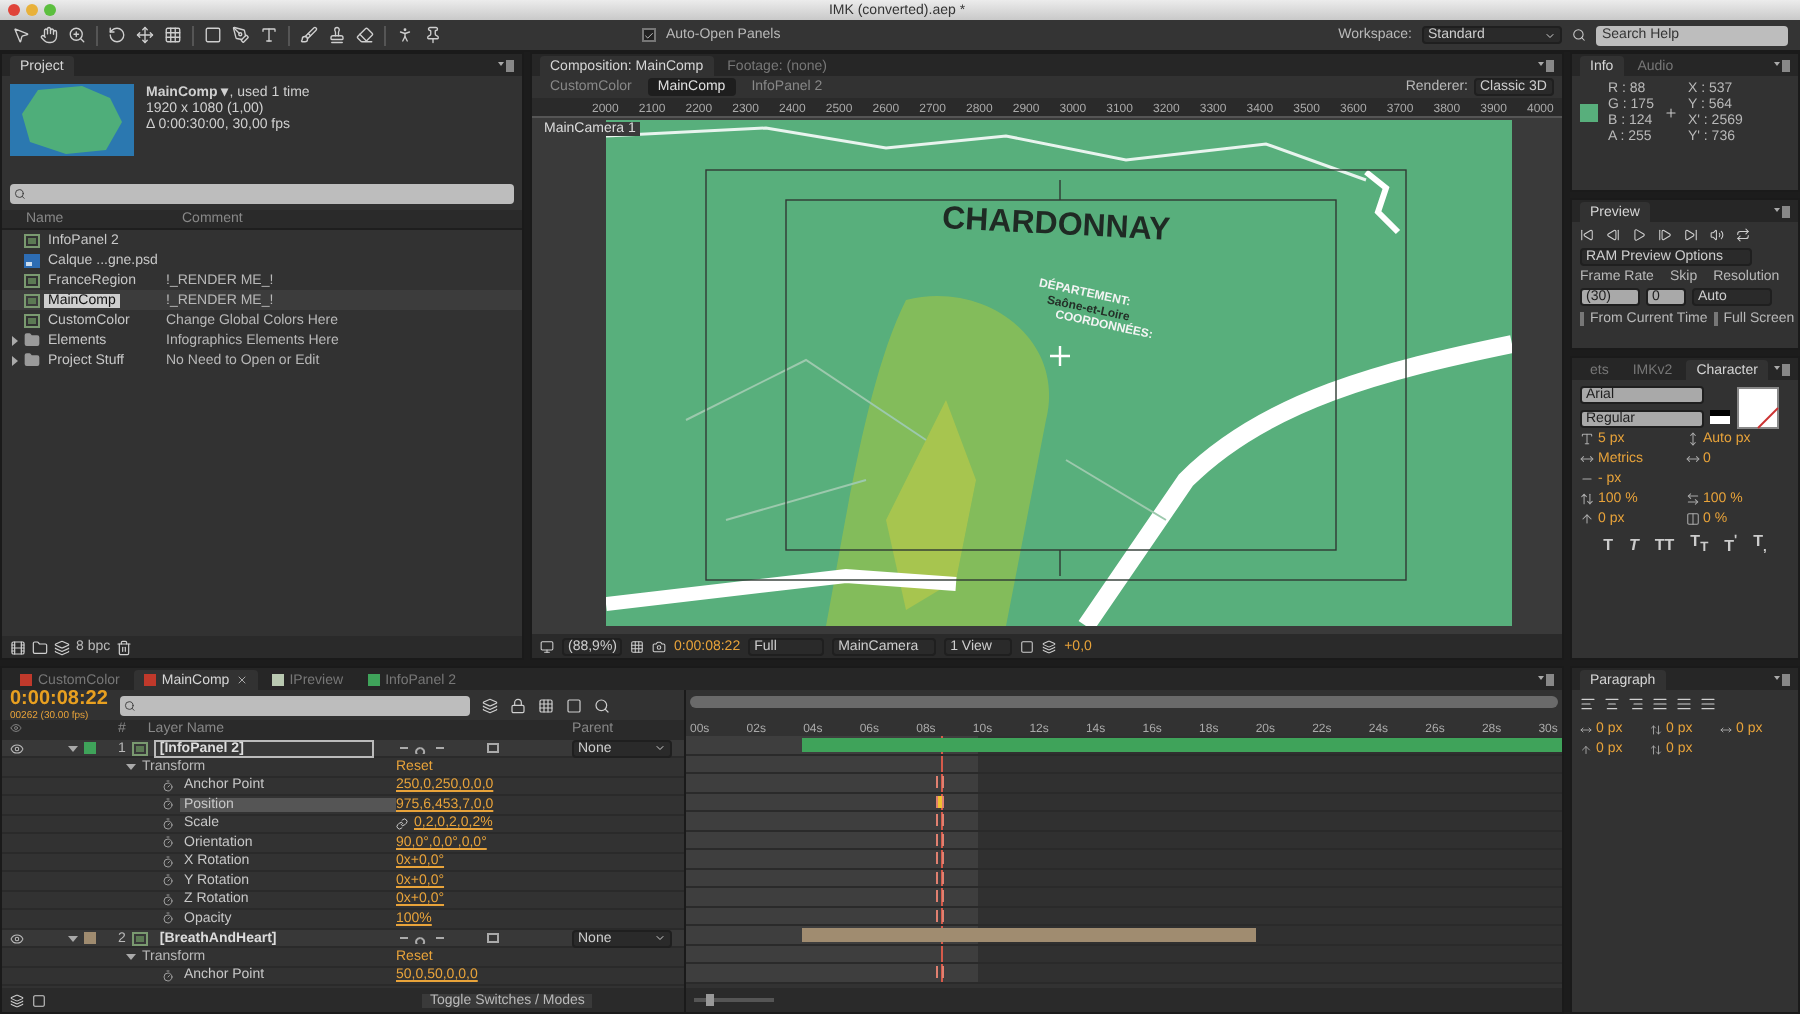 This screenshot has height=1014, width=1800. I want to click on pen-tool-icon, so click(241, 35).